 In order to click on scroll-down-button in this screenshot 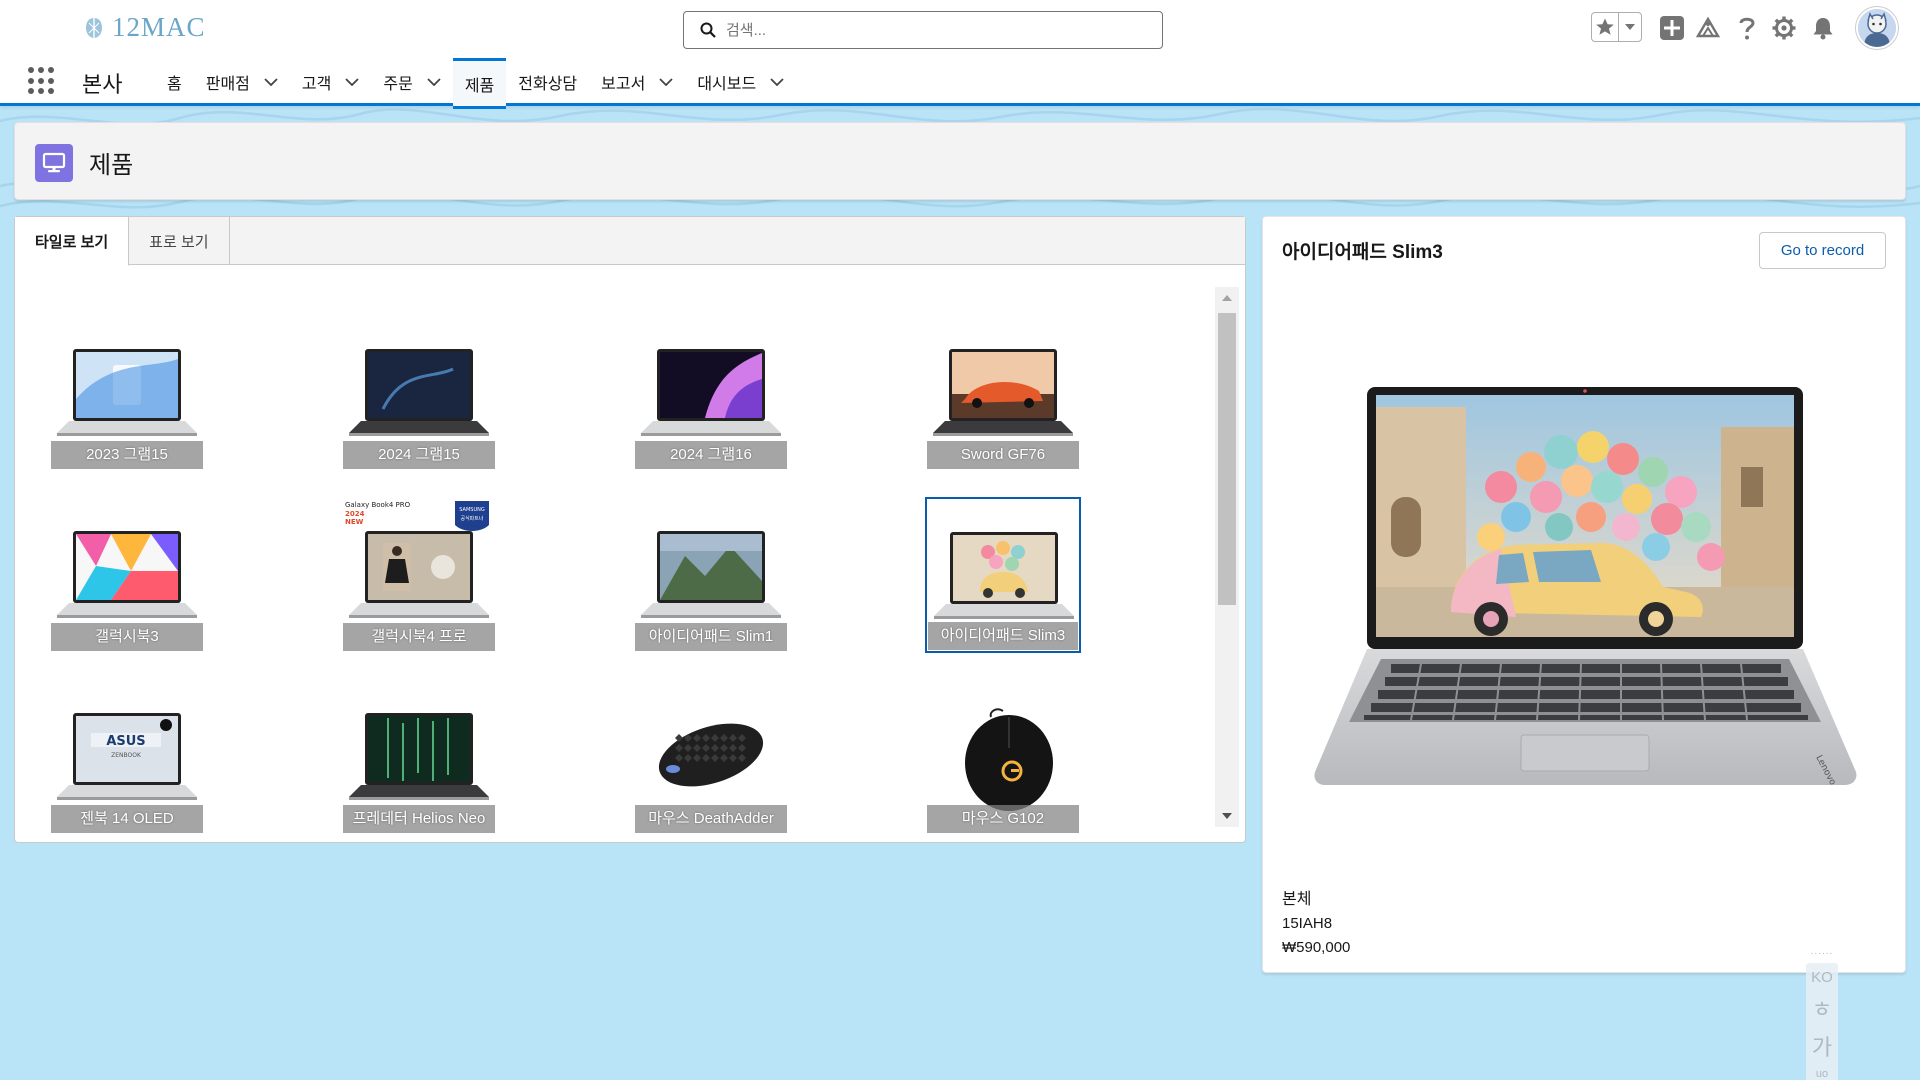, I will do `click(1227, 816)`.